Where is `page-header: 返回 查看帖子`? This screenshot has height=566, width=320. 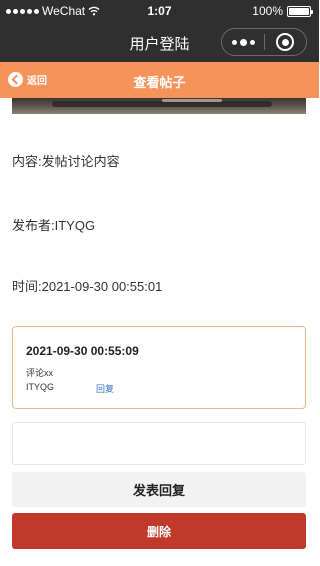 page-header: 返回 查看帖子 is located at coordinates (159, 80).